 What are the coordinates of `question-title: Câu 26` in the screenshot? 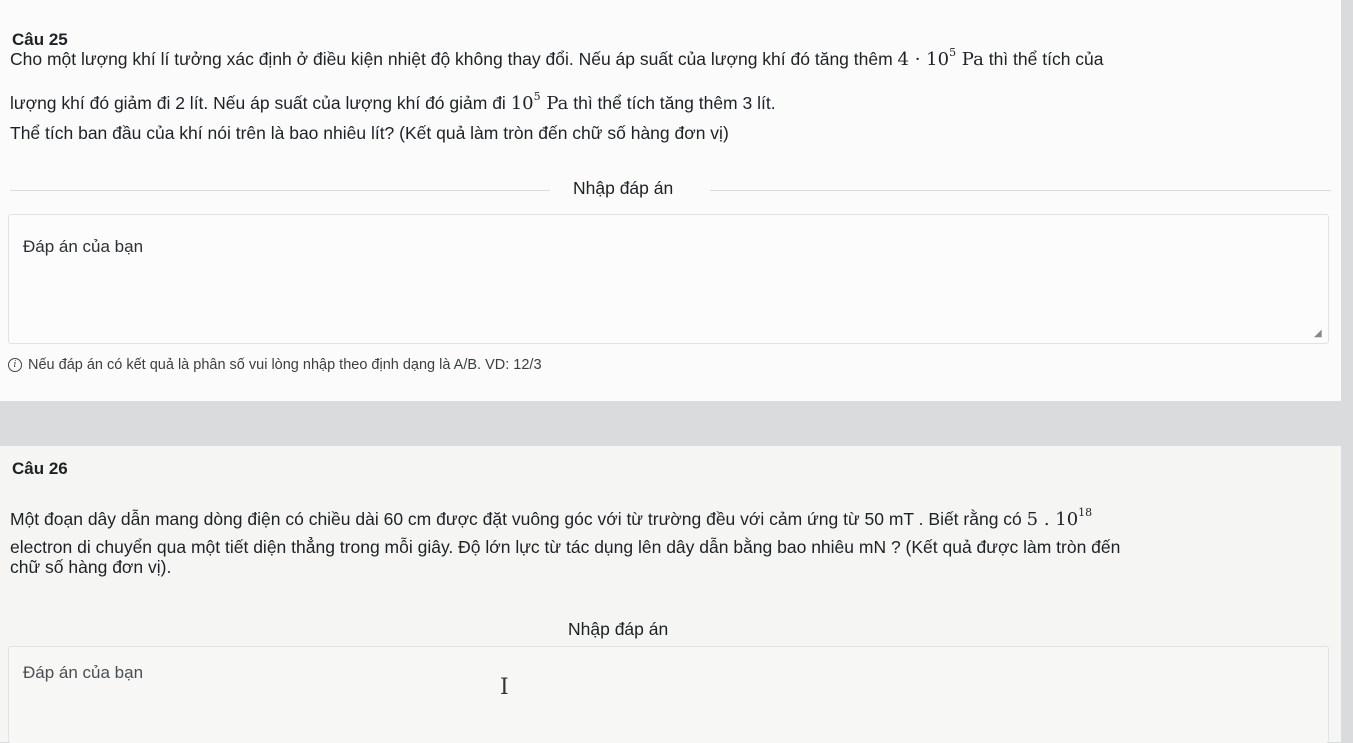 It's located at (40, 468).